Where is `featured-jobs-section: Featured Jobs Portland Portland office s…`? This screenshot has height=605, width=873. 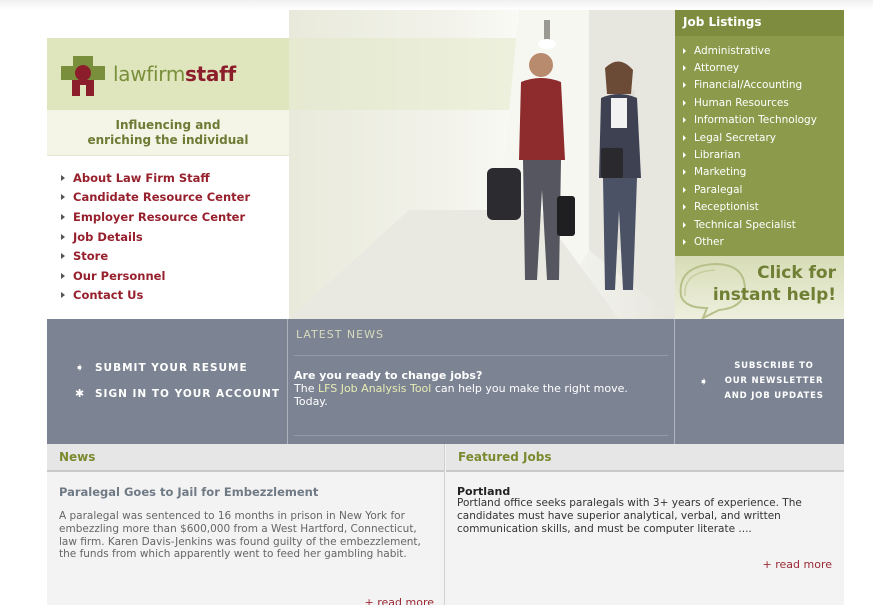 featured-jobs-section: Featured Jobs Portland Portland office s… is located at coordinates (645, 524).